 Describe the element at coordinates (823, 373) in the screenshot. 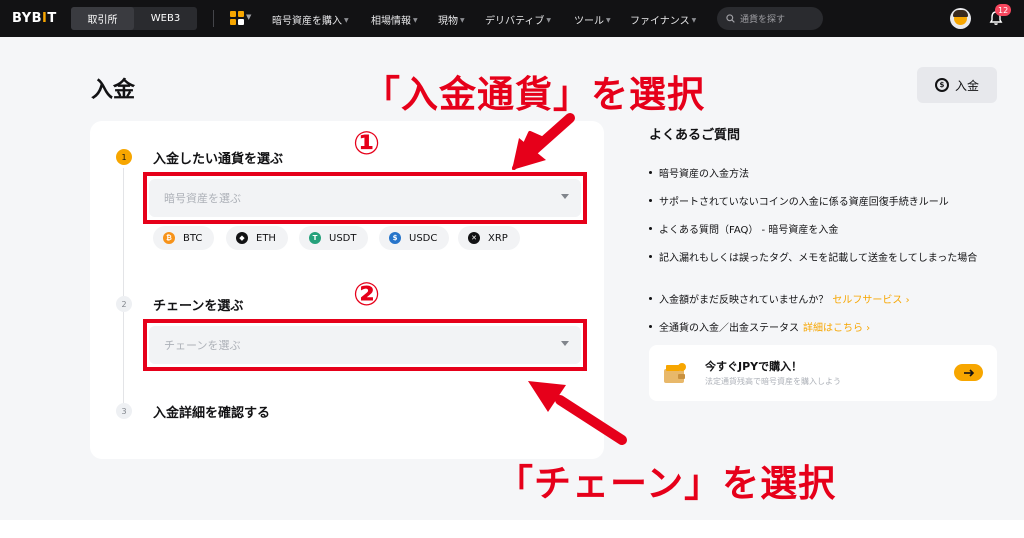

I see `buy-jpy-banner: 今すぐJPYで購入！ 法定通貨残高で暗号資産を購入しよう` at that location.